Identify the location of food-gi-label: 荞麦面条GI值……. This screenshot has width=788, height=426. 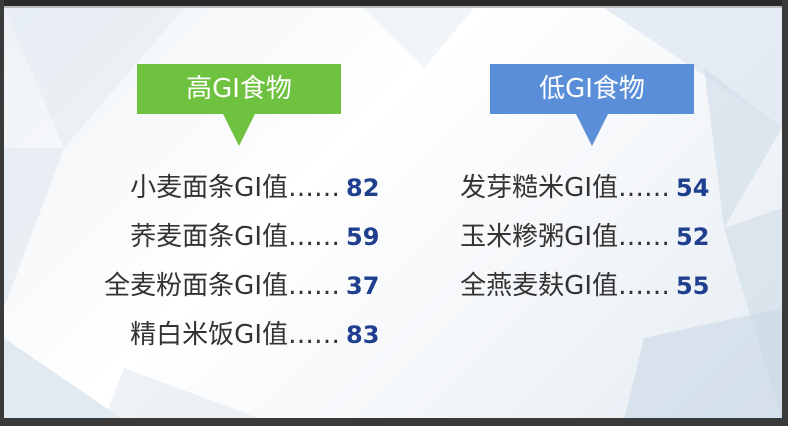
(235, 237).